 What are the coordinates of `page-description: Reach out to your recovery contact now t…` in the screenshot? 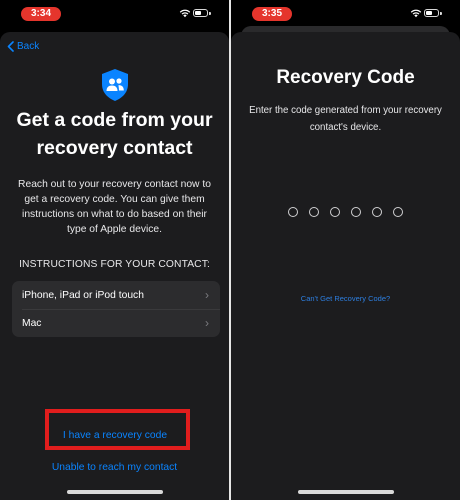 It's located at (114, 207).